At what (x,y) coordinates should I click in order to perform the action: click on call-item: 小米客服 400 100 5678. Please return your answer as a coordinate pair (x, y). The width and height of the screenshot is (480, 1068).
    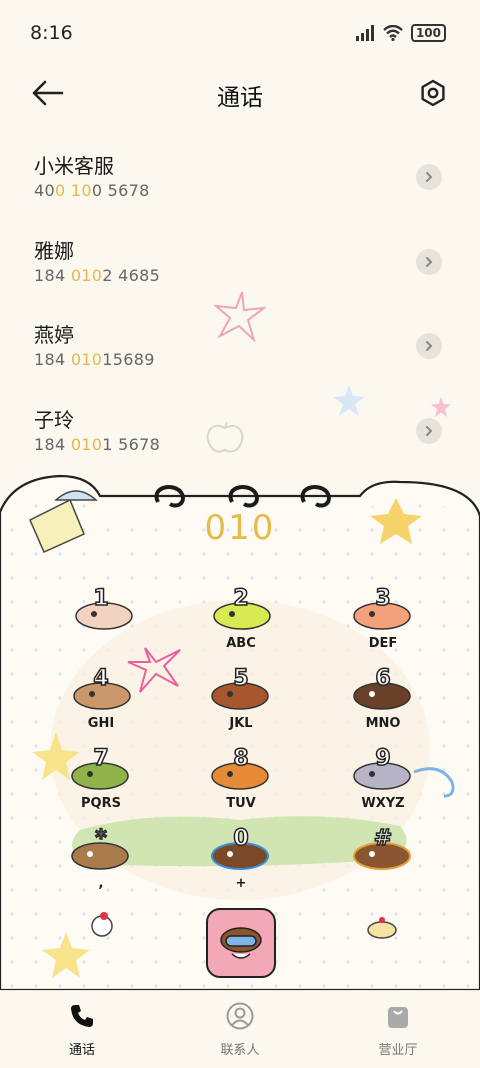
    Looking at the image, I should click on (240, 174).